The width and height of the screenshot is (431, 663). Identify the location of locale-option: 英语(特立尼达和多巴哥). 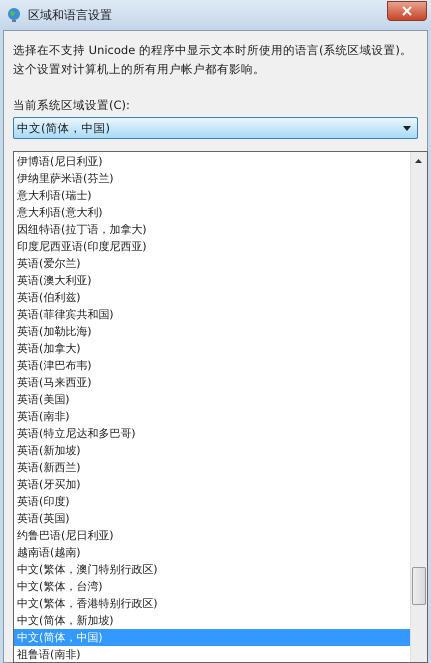
(212, 433).